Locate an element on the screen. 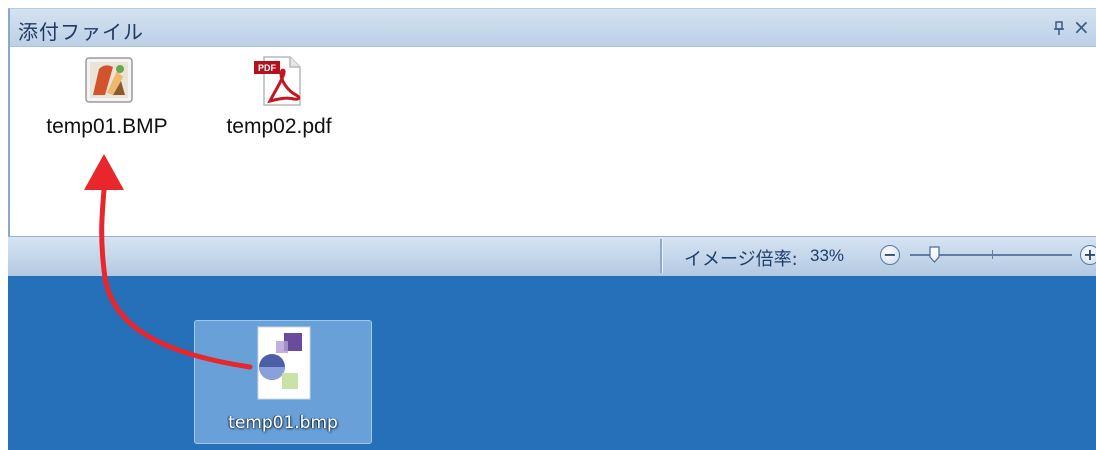 The height and width of the screenshot is (450, 1096). zoom-slider-tick is located at coordinates (992, 254).